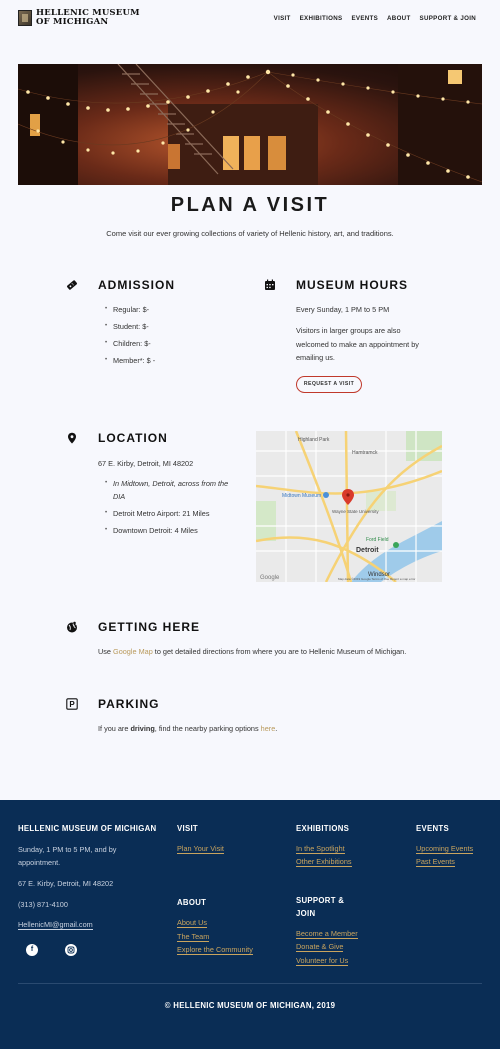  What do you see at coordinates (445, 849) in the screenshot?
I see `footer-link-upcoming-events: Upcoming Events` at bounding box center [445, 849].